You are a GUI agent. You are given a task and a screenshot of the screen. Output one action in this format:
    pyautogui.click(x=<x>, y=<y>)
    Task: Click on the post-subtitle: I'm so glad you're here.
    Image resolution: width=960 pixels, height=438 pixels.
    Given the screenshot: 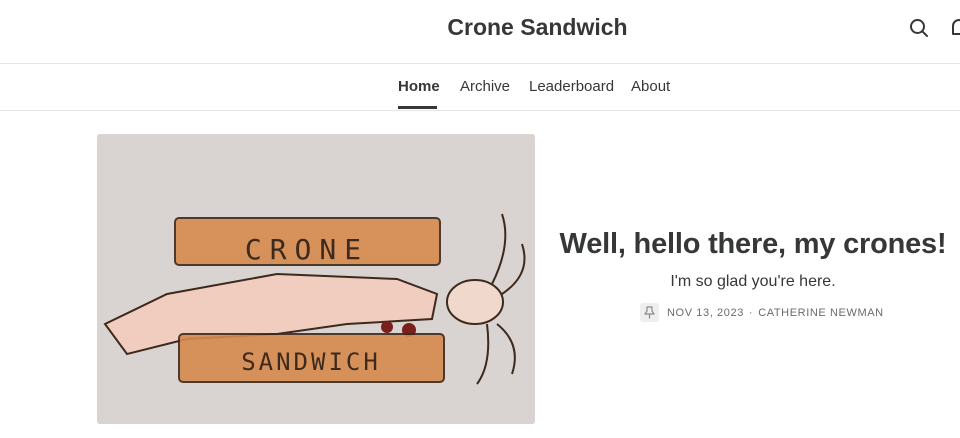 What is the action you would take?
    pyautogui.click(x=753, y=281)
    